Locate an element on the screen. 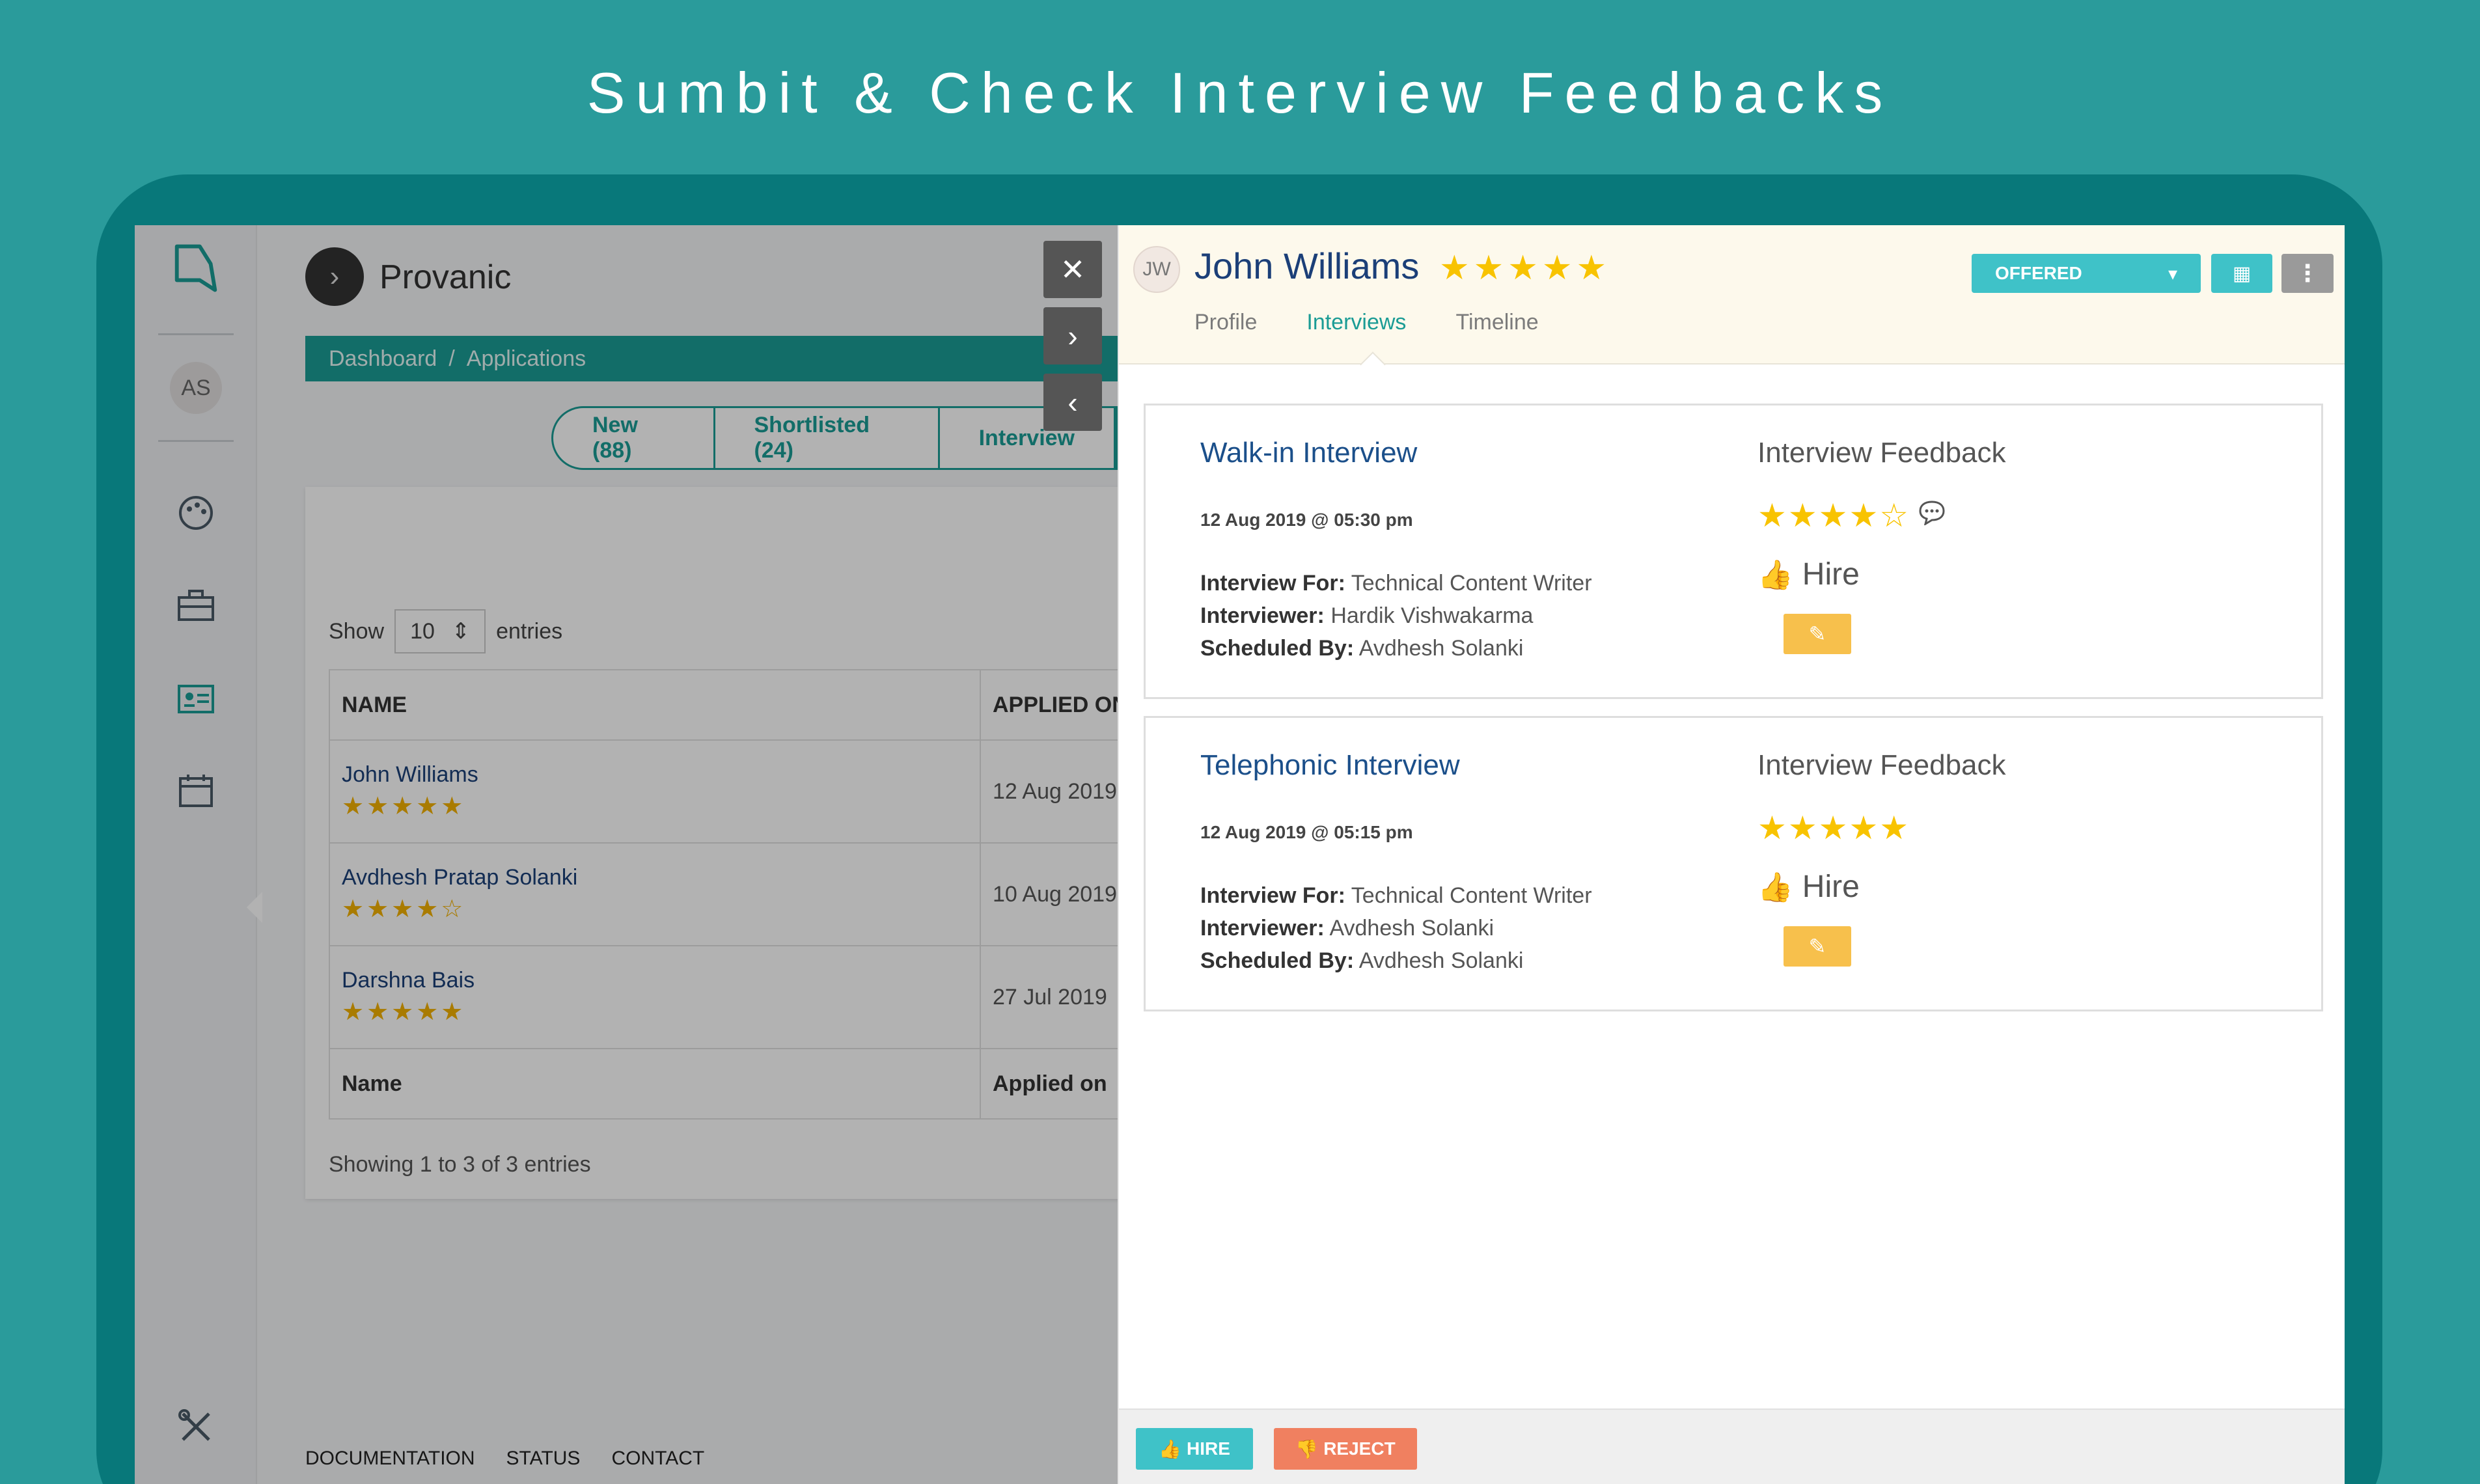 The width and height of the screenshot is (2480, 1484). tab-timeline: Timeline is located at coordinates (1496, 322).